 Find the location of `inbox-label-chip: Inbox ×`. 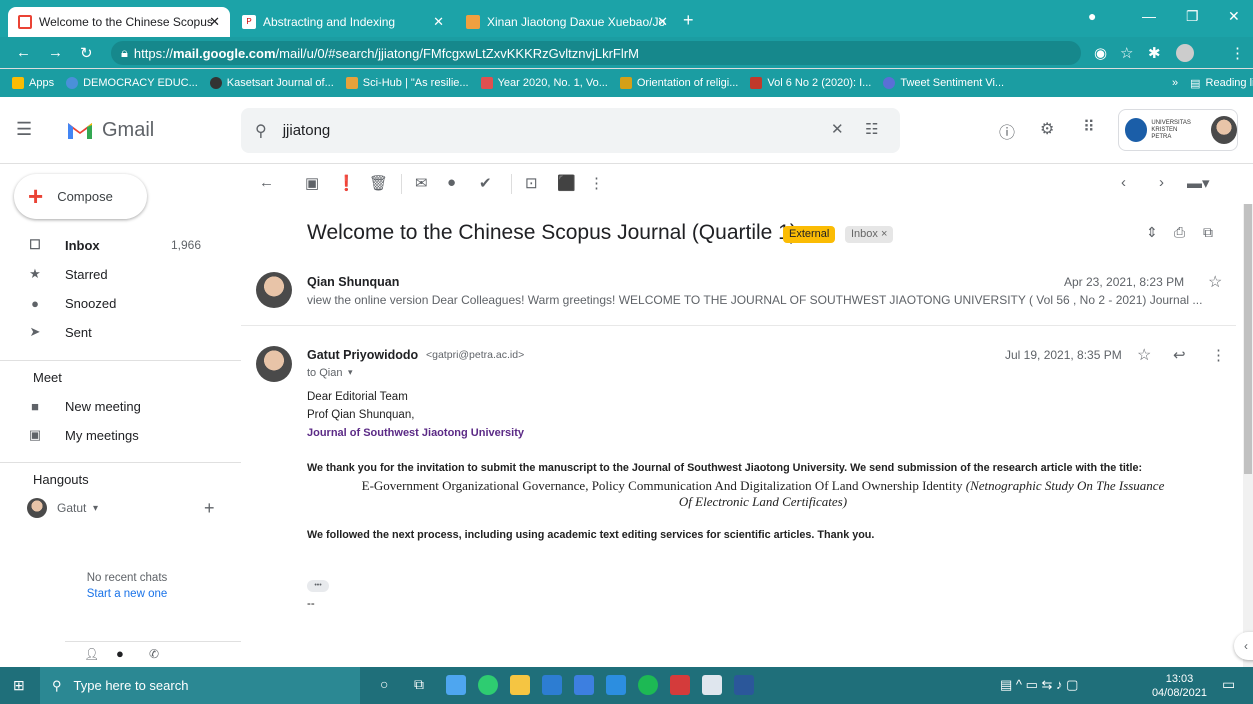

inbox-label-chip: Inbox × is located at coordinates (869, 234).